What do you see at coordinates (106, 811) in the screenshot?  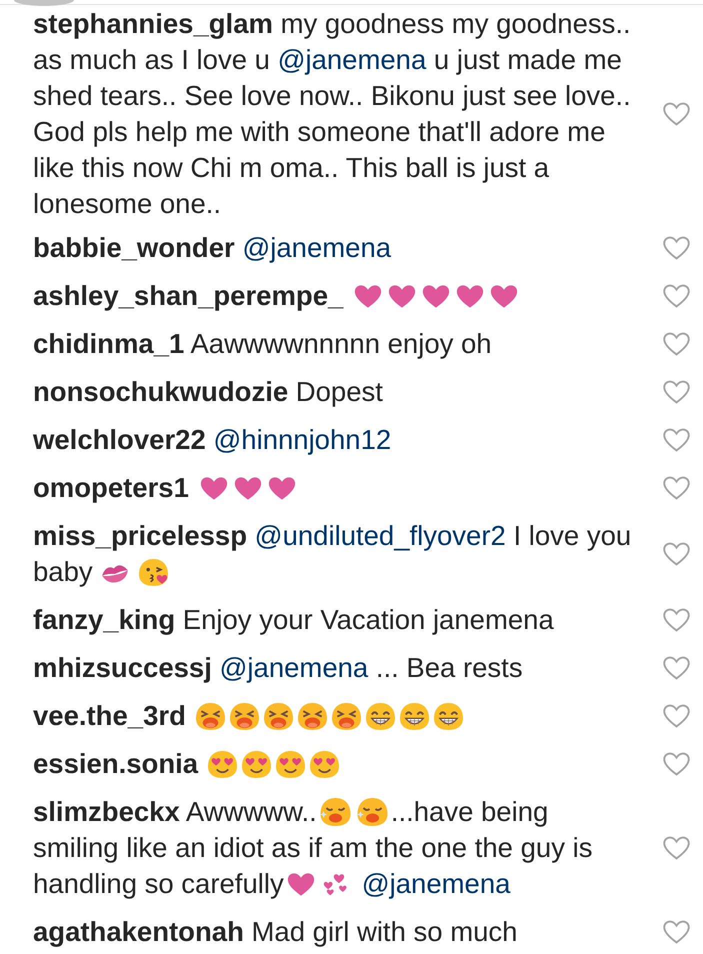 I see `username-link: slimzbeckx` at bounding box center [106, 811].